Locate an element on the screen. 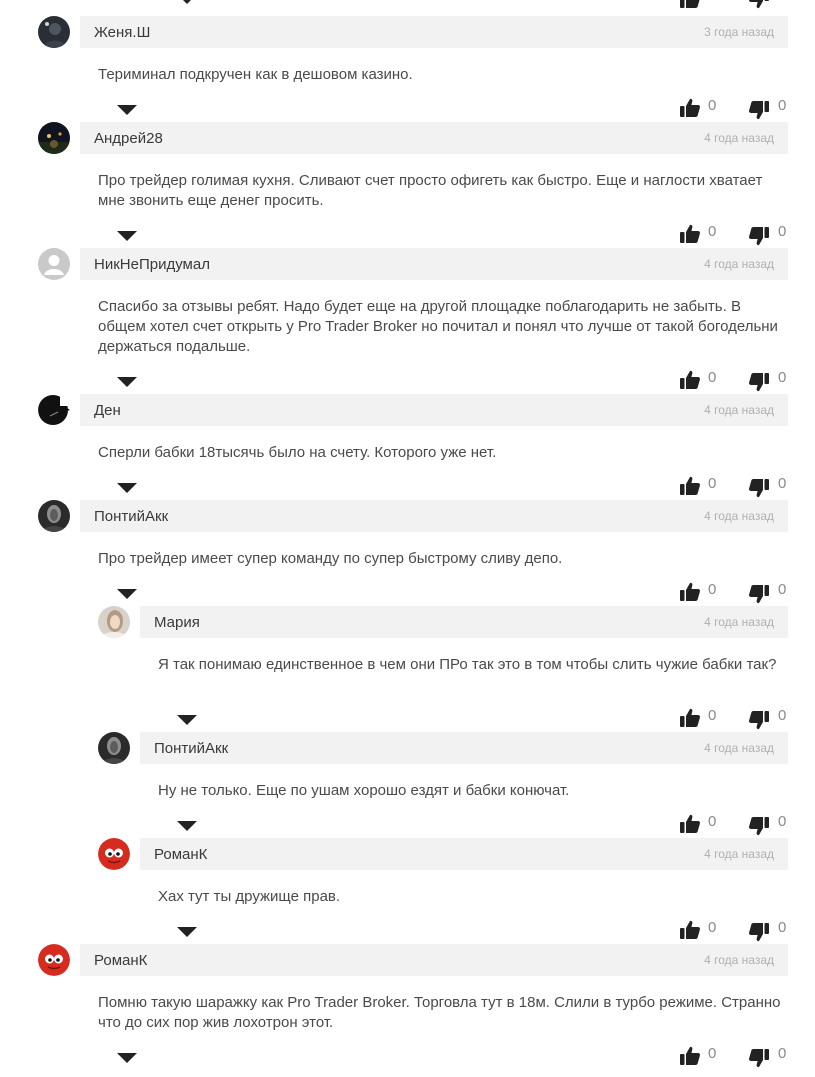 The image size is (815, 1077). night-photo-avatar is located at coordinates (54, 138).